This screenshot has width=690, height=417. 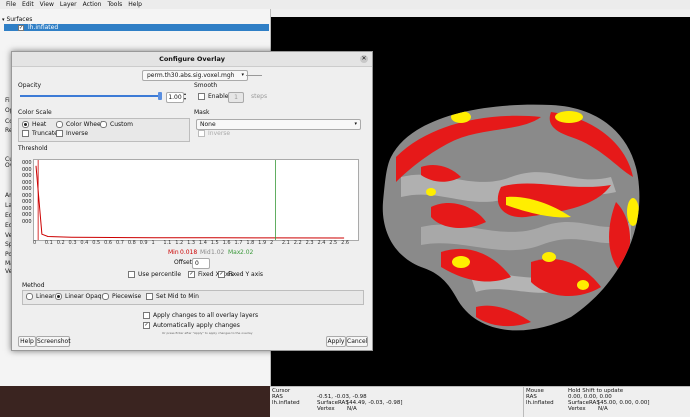 I want to click on histogram-svg, so click(x=190, y=200).